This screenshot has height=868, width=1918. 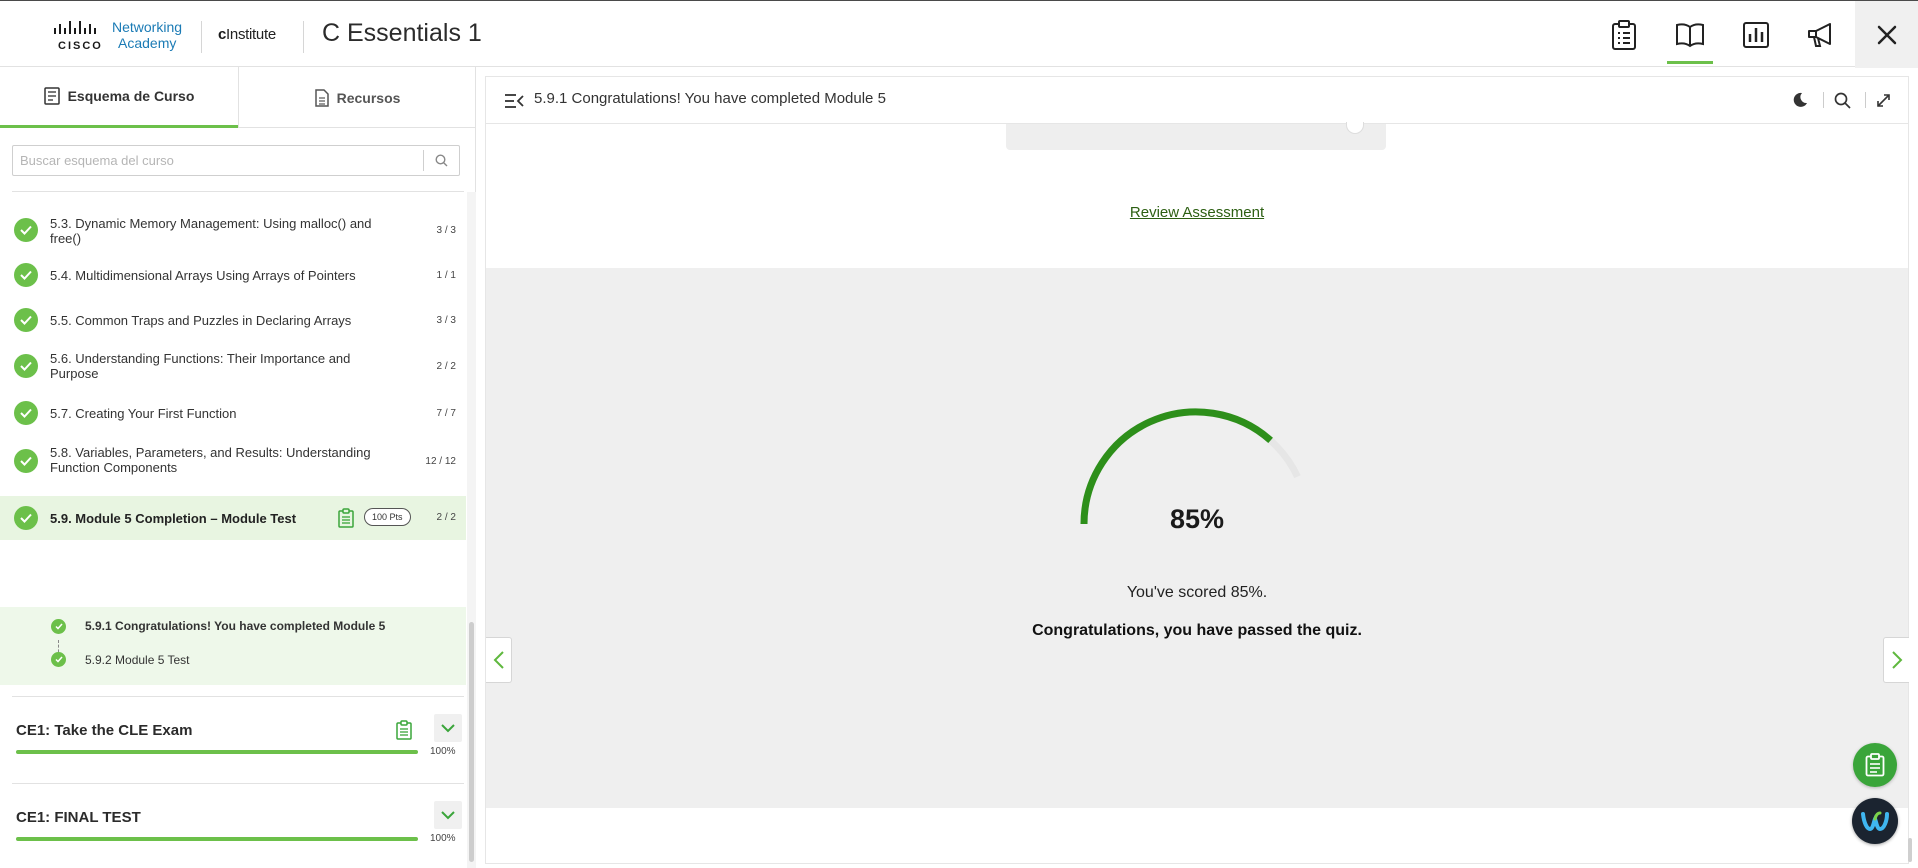 I want to click on expand-icon, so click(x=1883, y=100).